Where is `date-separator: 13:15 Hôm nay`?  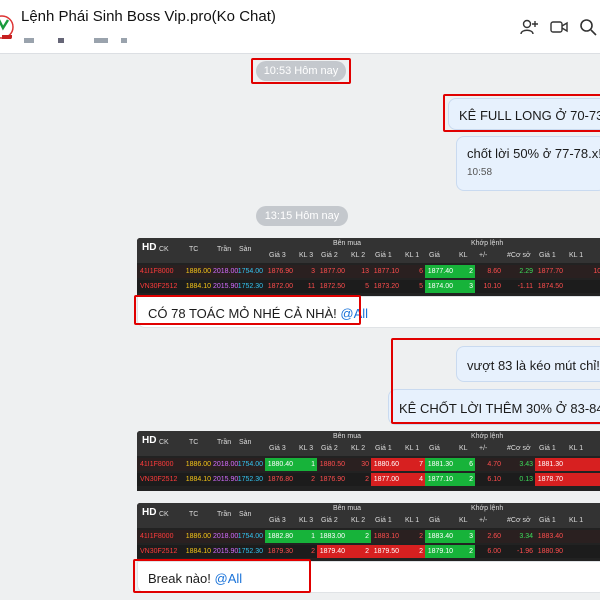
date-separator: 13:15 Hôm nay is located at coordinates (302, 216).